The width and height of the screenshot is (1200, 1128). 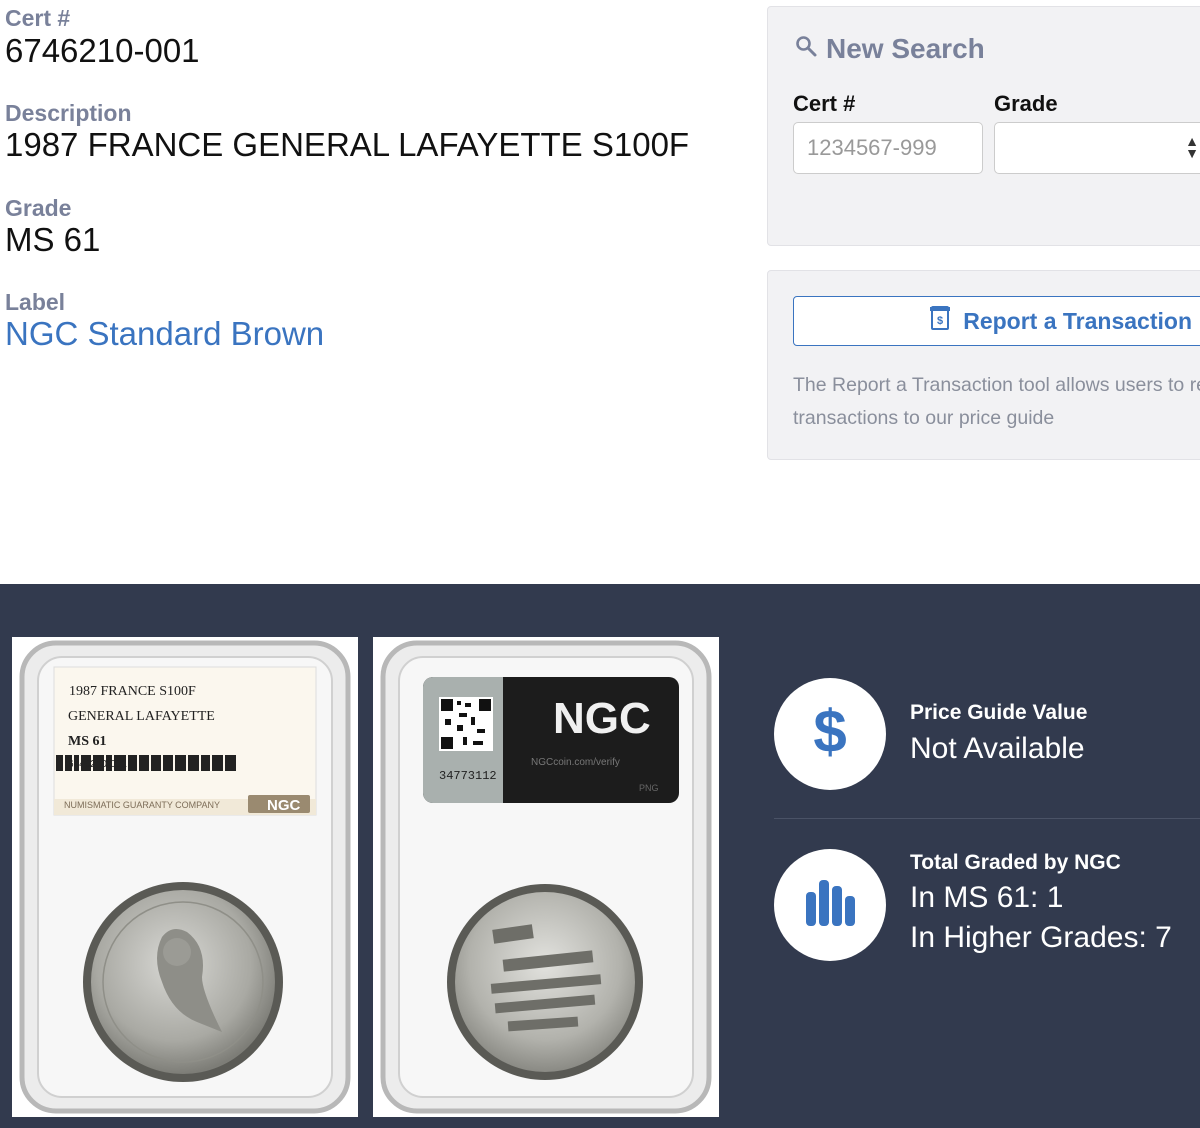 I want to click on dollar-icon: $, so click(x=830, y=733).